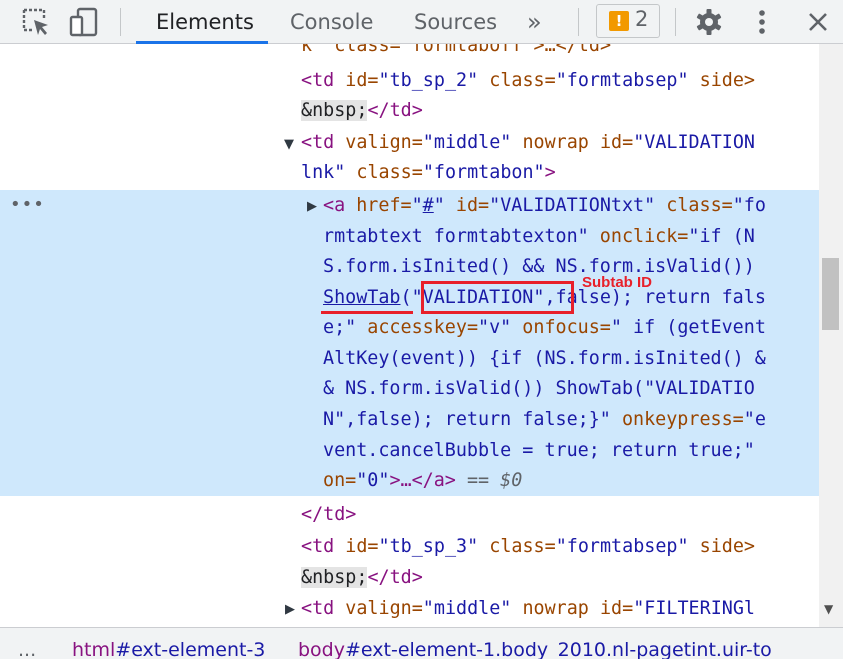  Describe the element at coordinates (539, 267) in the screenshot. I see `dom-line-selected: S.form.isInited() && NS.form.isValid())` at that location.